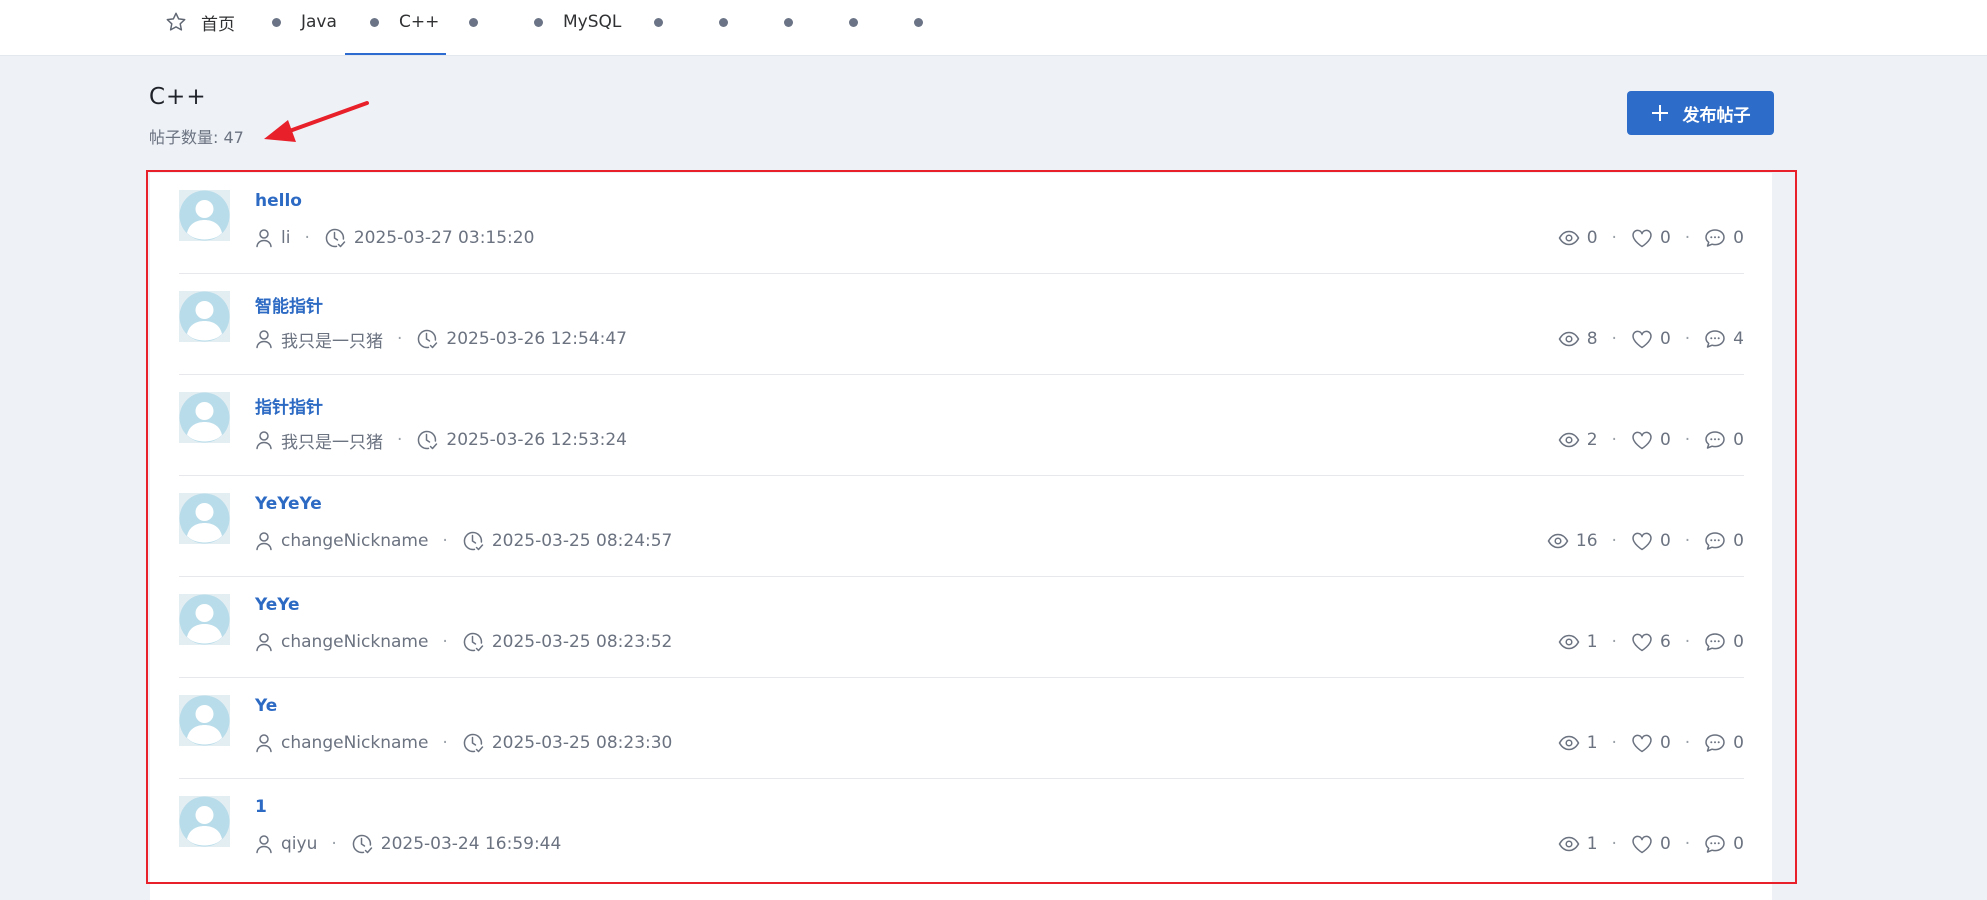 This screenshot has height=900, width=1987. Describe the element at coordinates (277, 605) in the screenshot. I see `post-title: YeYe` at that location.